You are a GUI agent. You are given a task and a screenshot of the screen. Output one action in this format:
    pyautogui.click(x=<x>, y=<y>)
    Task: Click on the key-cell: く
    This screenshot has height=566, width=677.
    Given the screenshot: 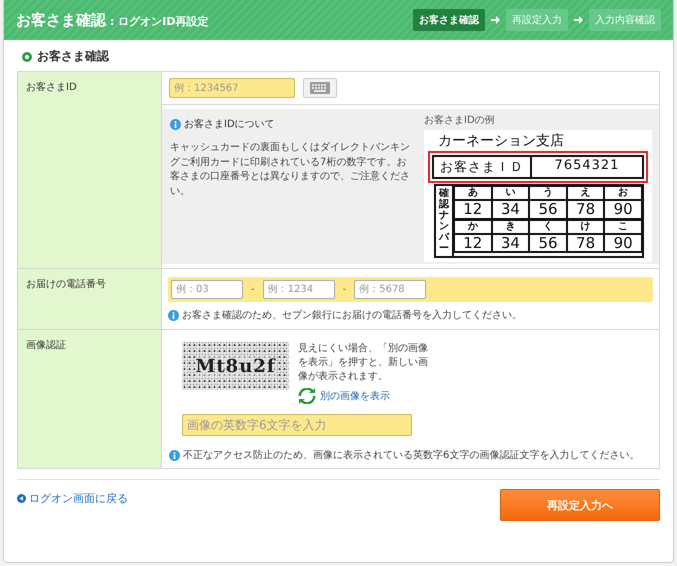 What is the action you would take?
    pyautogui.click(x=548, y=227)
    